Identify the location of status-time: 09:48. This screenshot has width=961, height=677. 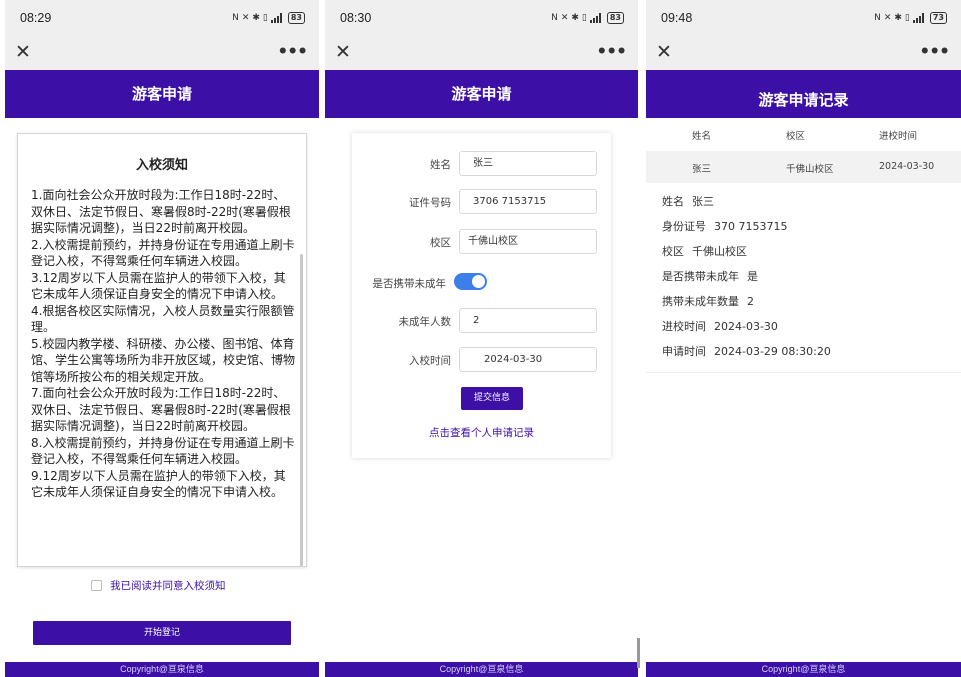
(677, 18).